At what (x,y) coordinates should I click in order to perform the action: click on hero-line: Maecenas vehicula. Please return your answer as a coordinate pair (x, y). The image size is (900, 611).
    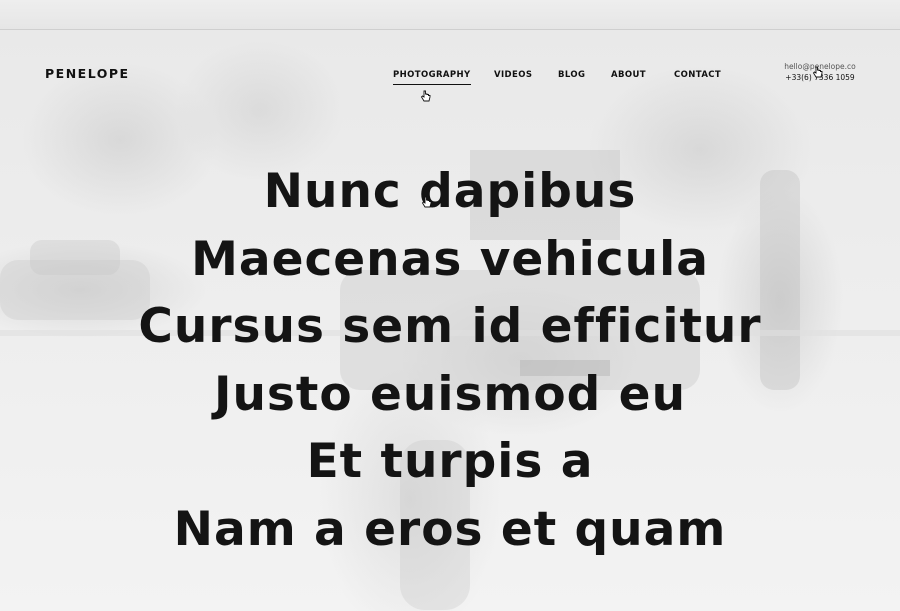
    Looking at the image, I should click on (450, 260).